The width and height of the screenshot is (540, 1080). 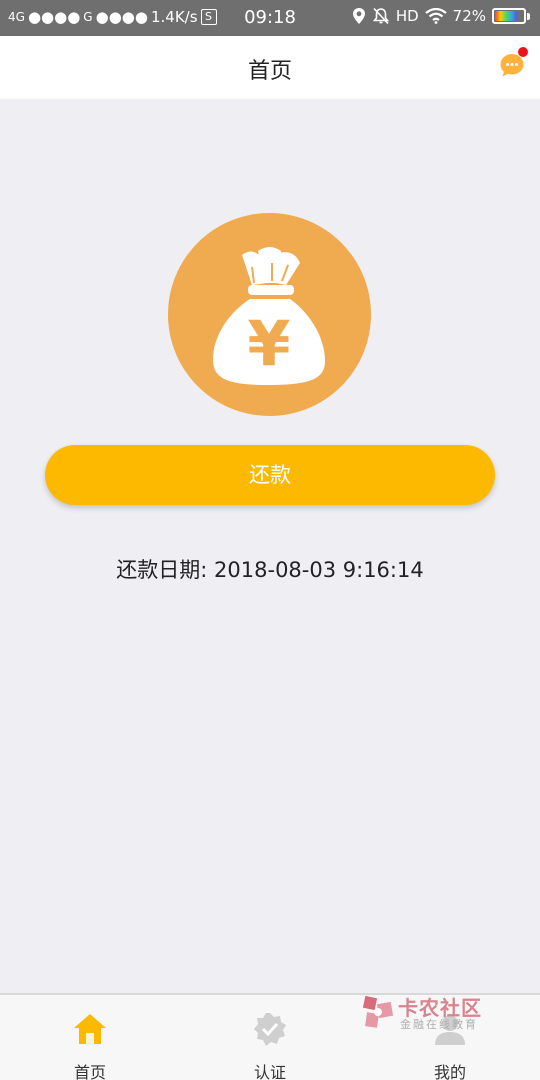 I want to click on battery-icon, so click(x=509, y=16).